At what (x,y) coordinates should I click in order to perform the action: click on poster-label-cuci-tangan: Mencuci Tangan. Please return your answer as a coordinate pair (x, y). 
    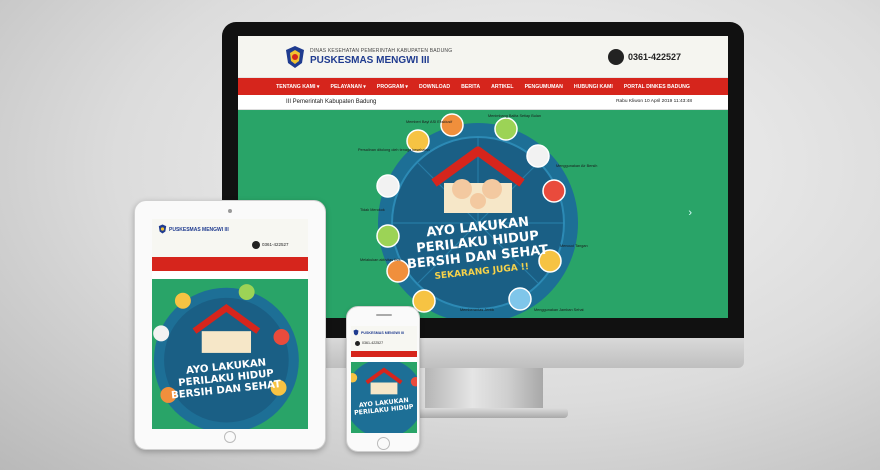
    Looking at the image, I should click on (574, 246).